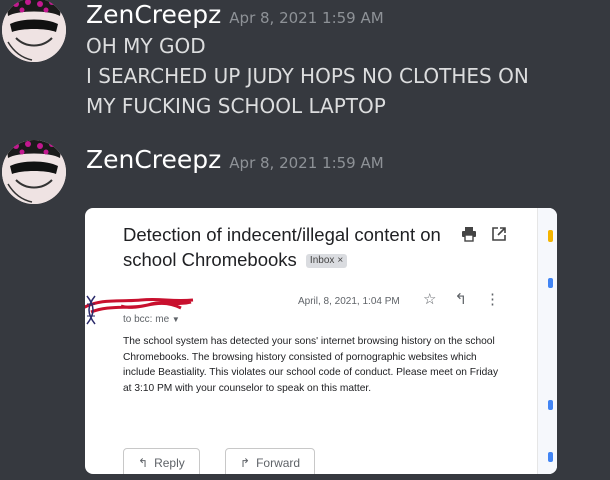 The height and width of the screenshot is (480, 610). I want to click on email-message-actions: ☆ ↰ ⋮, so click(461, 299).